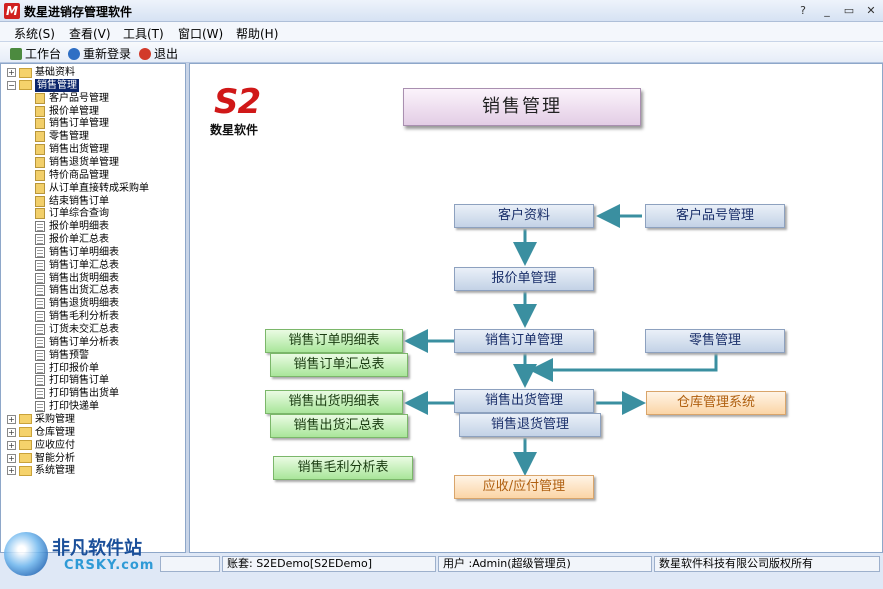 The image size is (883, 589). I want to click on menu-view: 查看(V), so click(90, 33).